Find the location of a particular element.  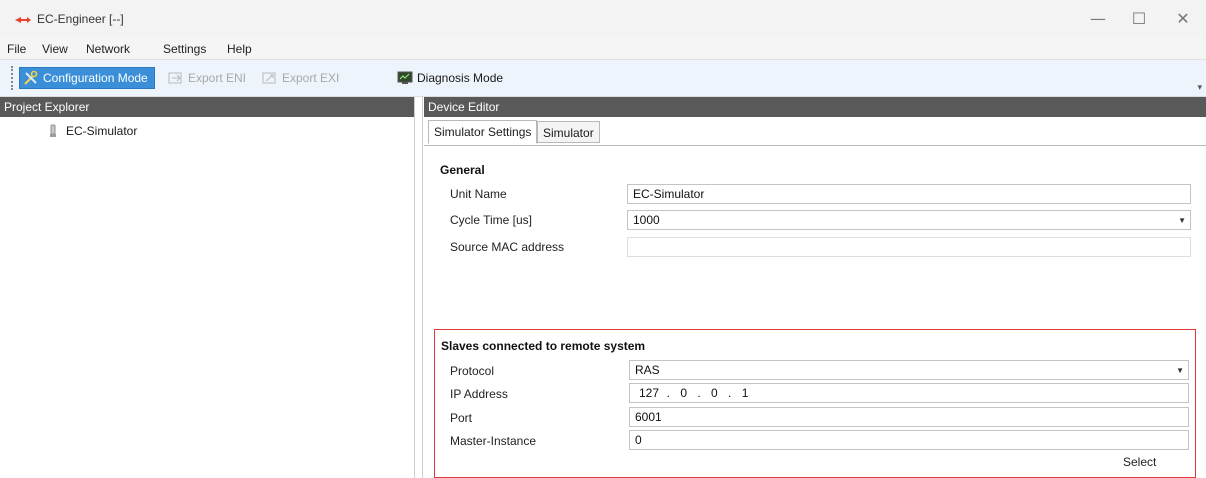

configuration-mode-button: Configuration Mode is located at coordinates (87, 78).